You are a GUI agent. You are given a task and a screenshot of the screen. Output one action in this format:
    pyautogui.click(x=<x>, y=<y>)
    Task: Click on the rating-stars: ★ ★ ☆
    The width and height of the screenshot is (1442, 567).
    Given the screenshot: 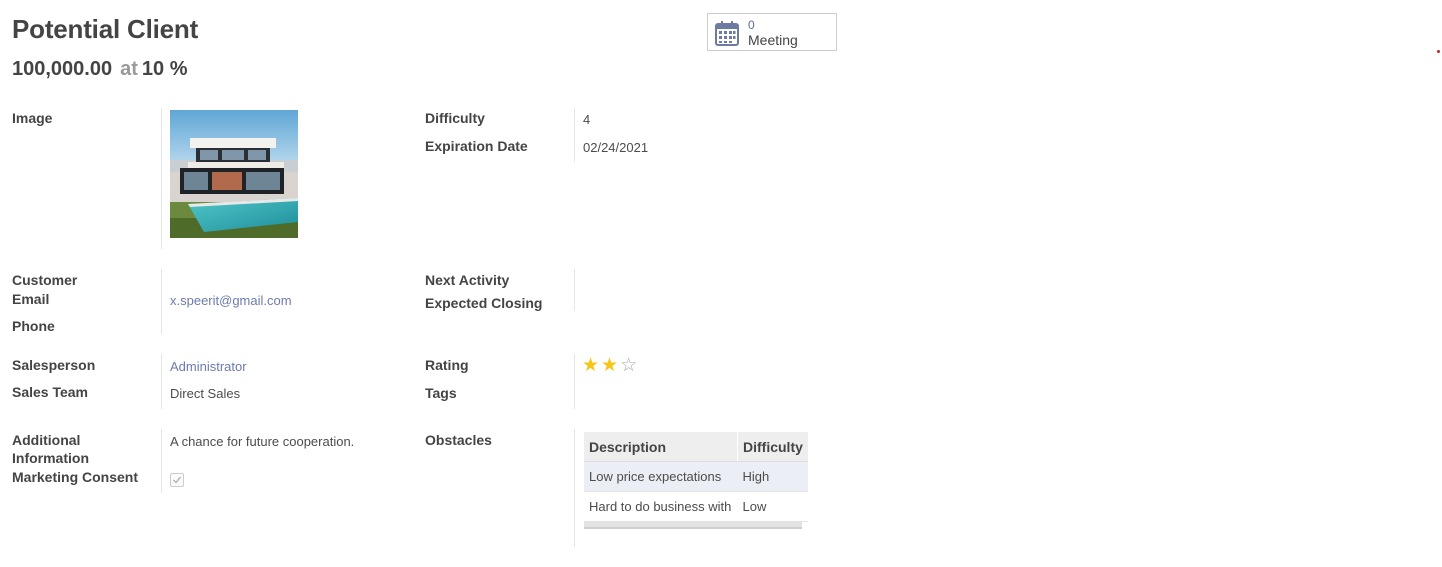 What is the action you would take?
    pyautogui.click(x=609, y=365)
    